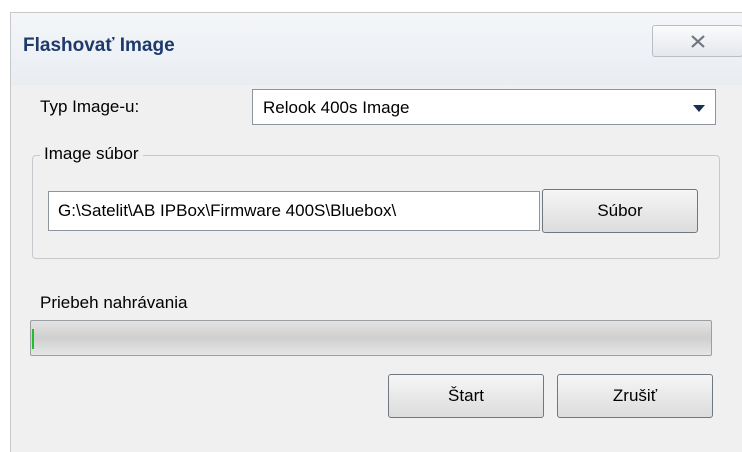 Image resolution: width=742 pixels, height=452 pixels. What do you see at coordinates (466, 396) in the screenshot?
I see `start-button: Štart` at bounding box center [466, 396].